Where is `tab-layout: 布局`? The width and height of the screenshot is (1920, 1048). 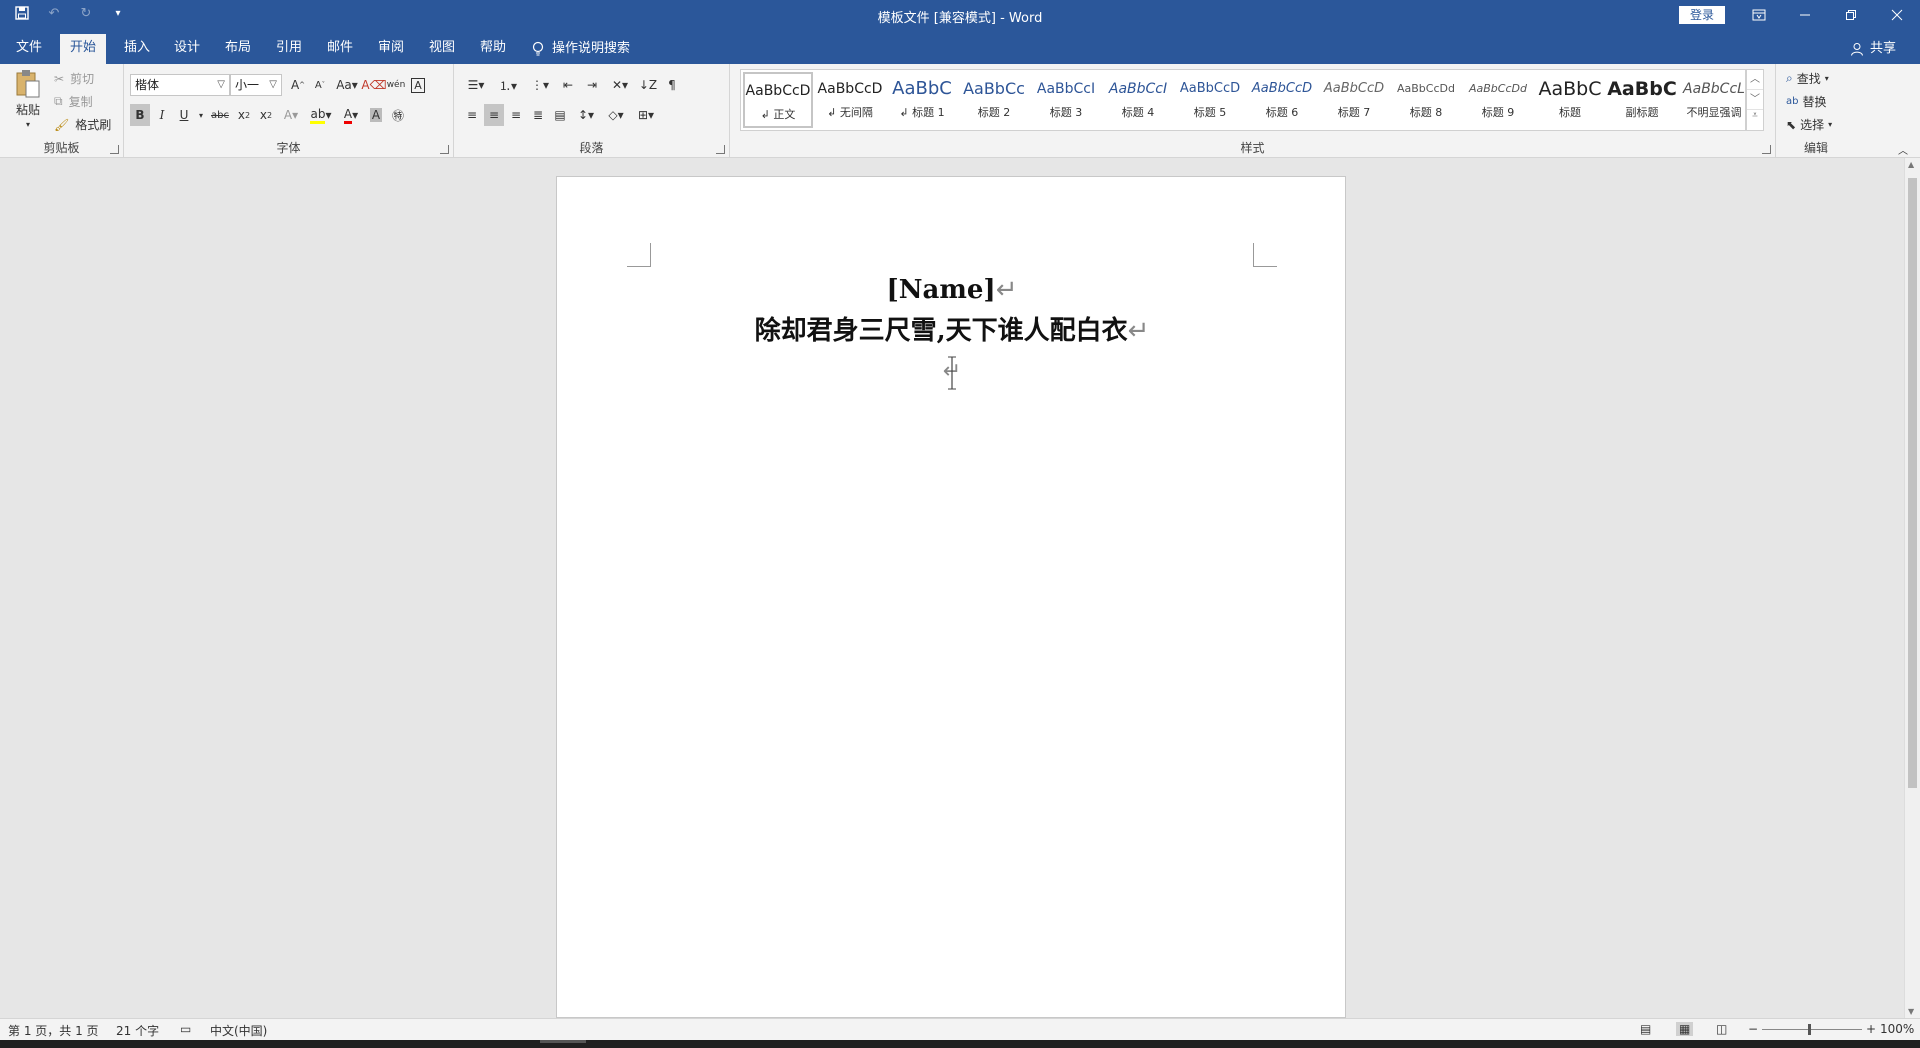
tab-layout: 布局 is located at coordinates (238, 49).